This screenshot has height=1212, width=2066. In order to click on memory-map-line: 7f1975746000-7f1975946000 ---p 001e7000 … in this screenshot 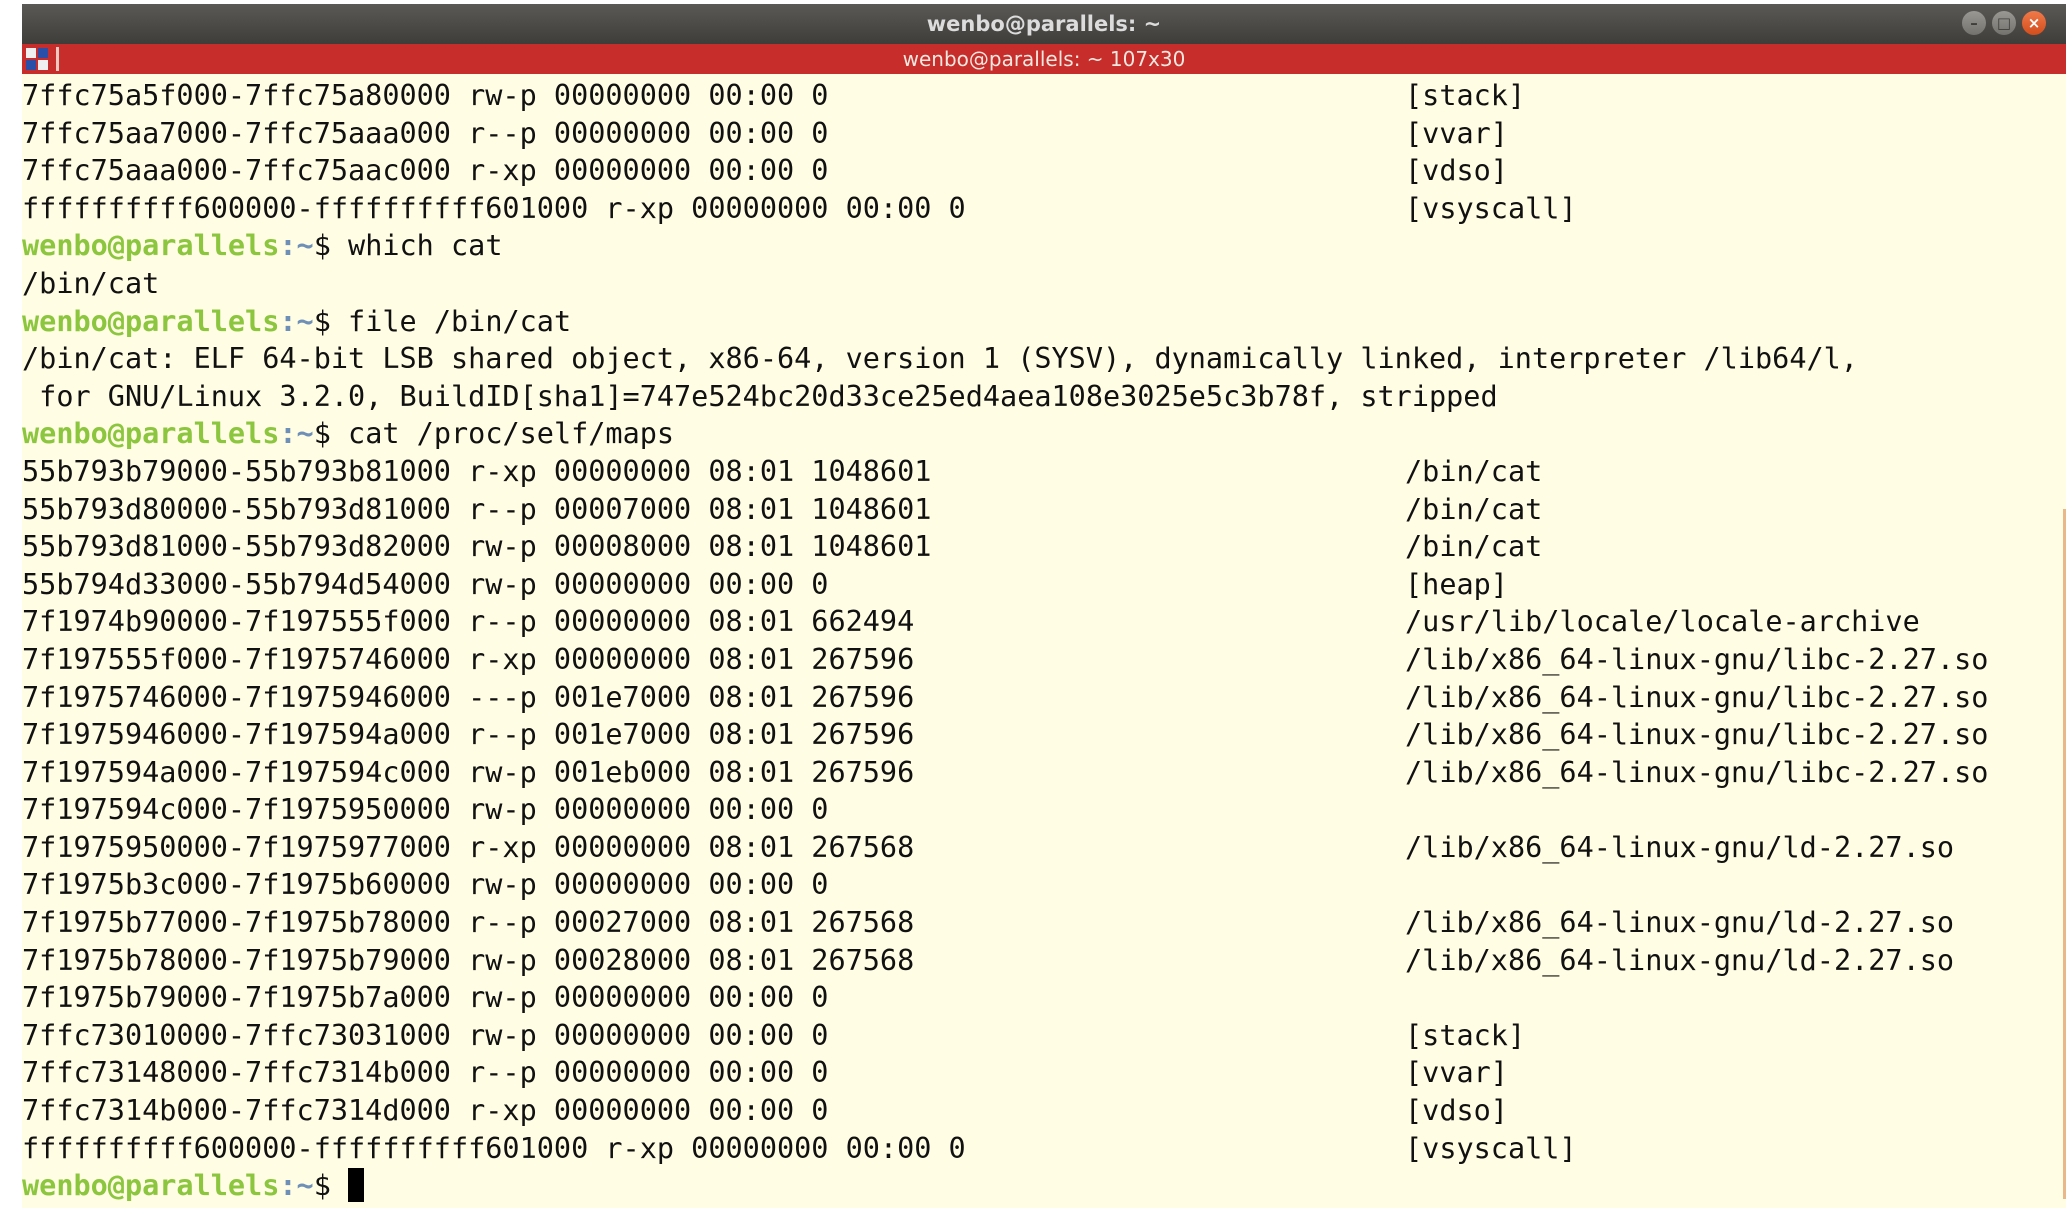, I will do `click(1032, 698)`.